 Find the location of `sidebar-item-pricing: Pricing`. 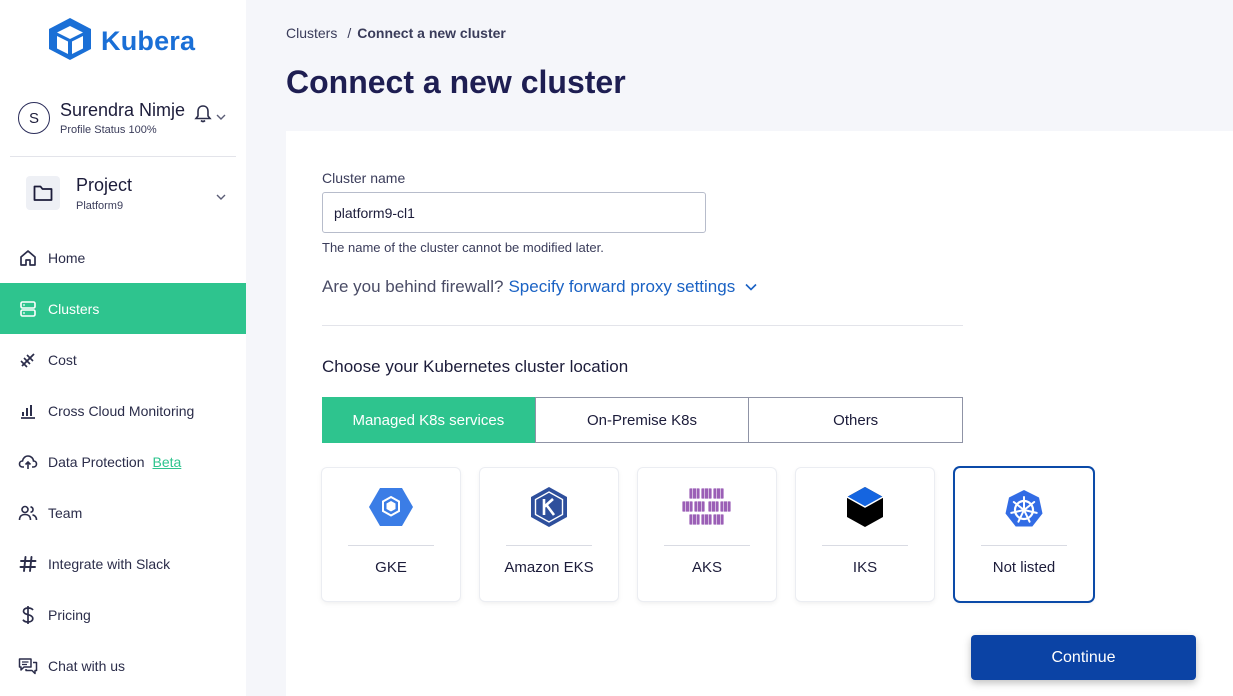

sidebar-item-pricing: Pricing is located at coordinates (123, 614).